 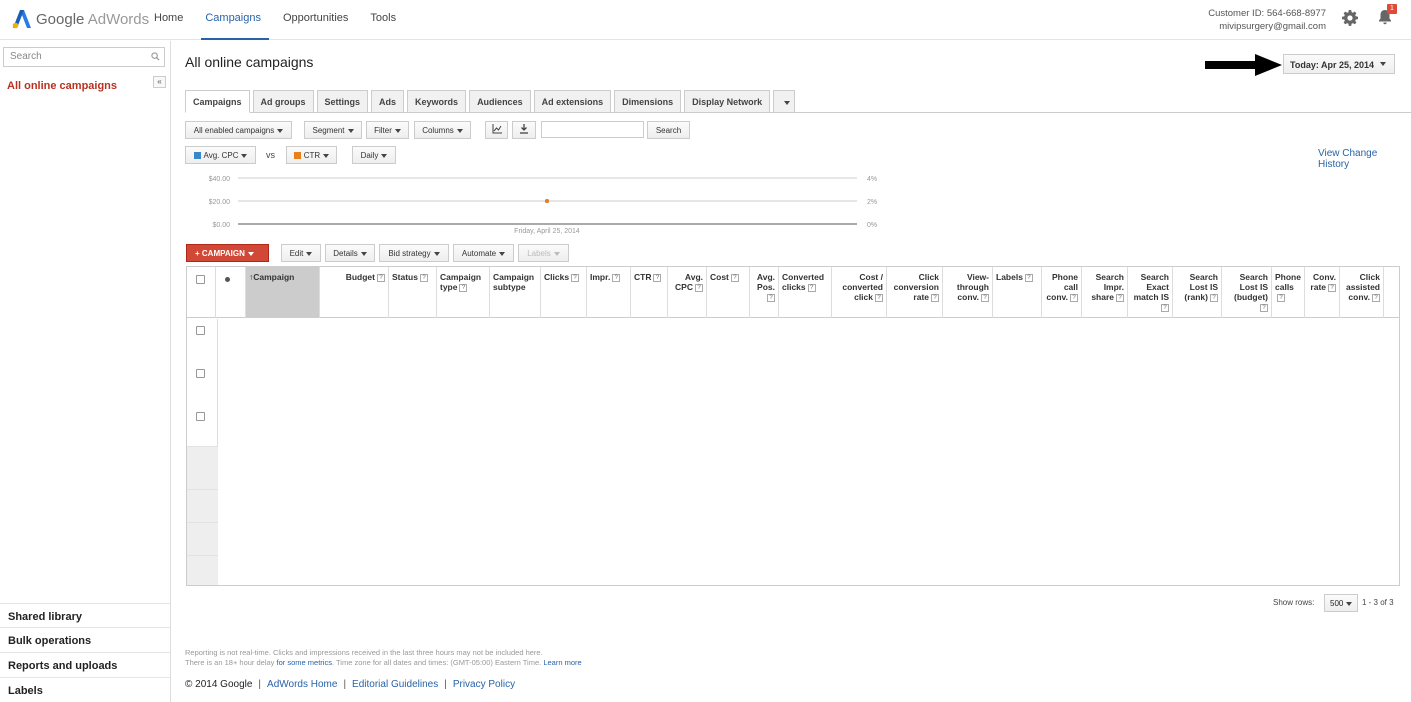 I want to click on column-header-click-conversion-rate: Click conversion rate?, so click(x=915, y=292).